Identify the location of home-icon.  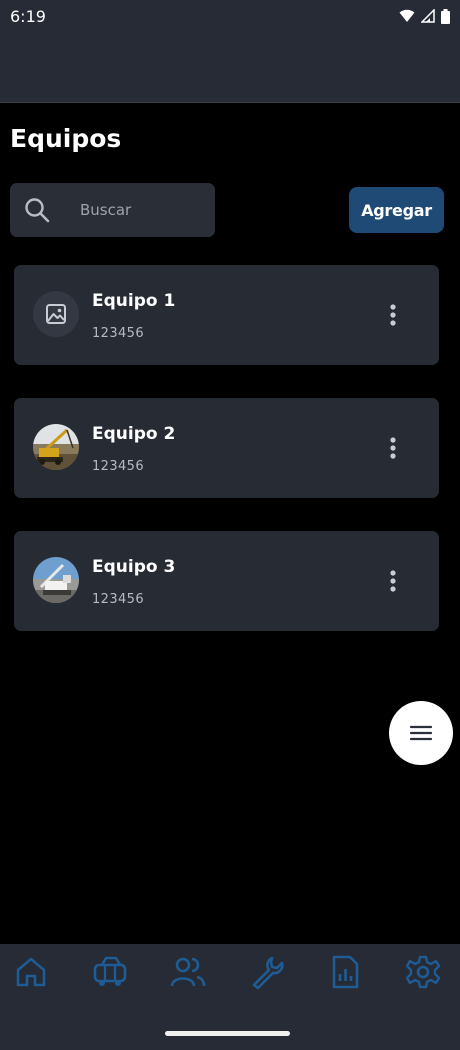
(31, 972).